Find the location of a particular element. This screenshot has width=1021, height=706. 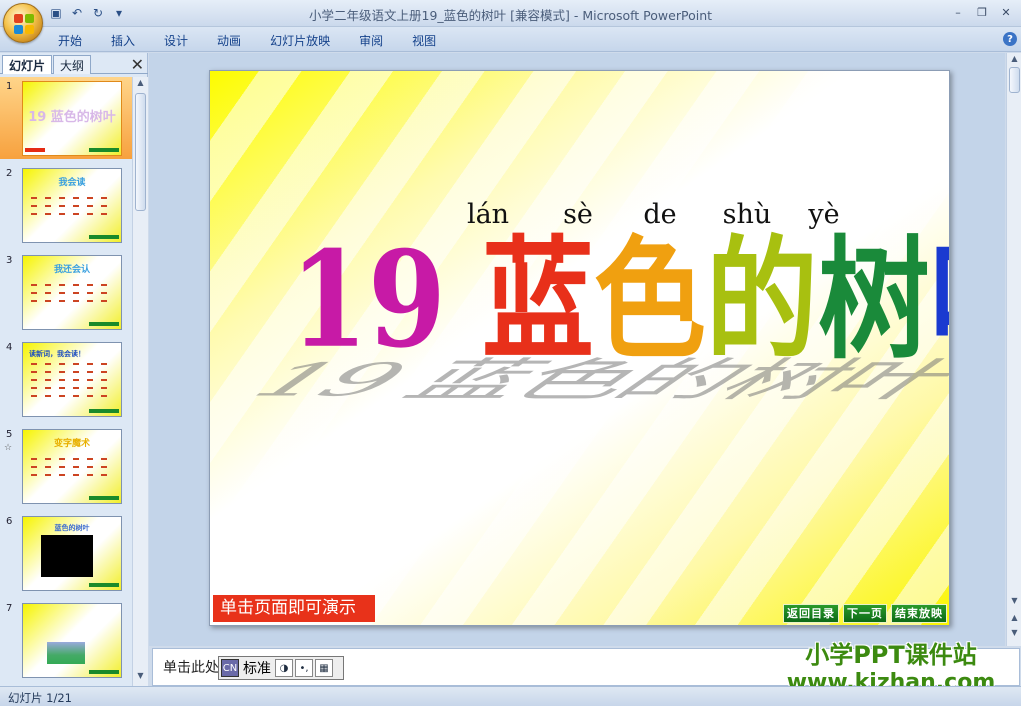

tab-design: 设计 is located at coordinates (176, 40).